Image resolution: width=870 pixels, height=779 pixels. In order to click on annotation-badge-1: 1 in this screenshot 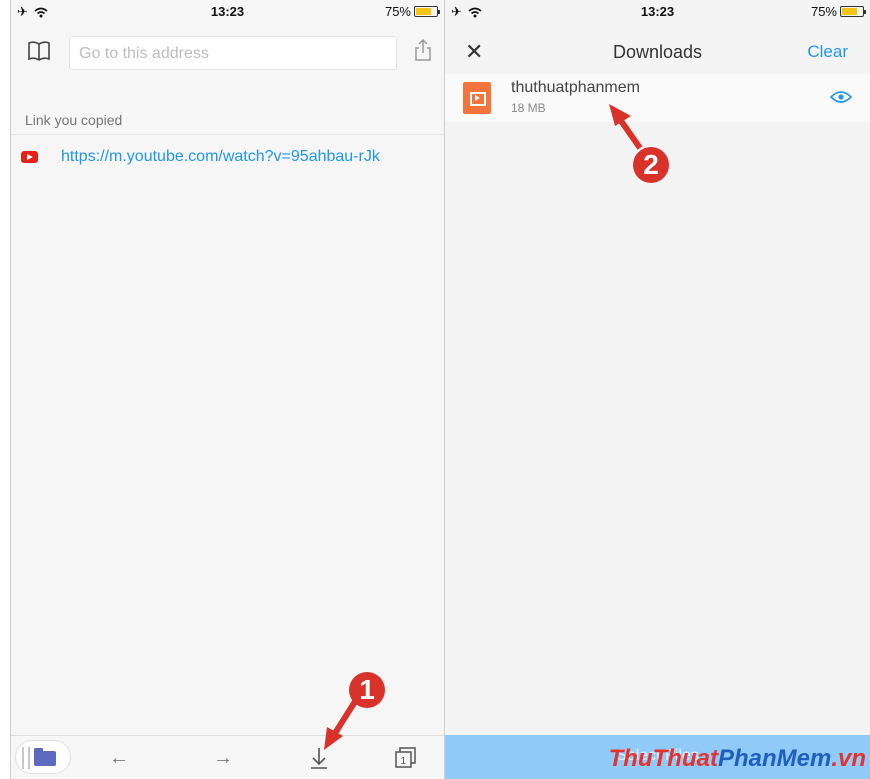, I will do `click(367, 690)`.